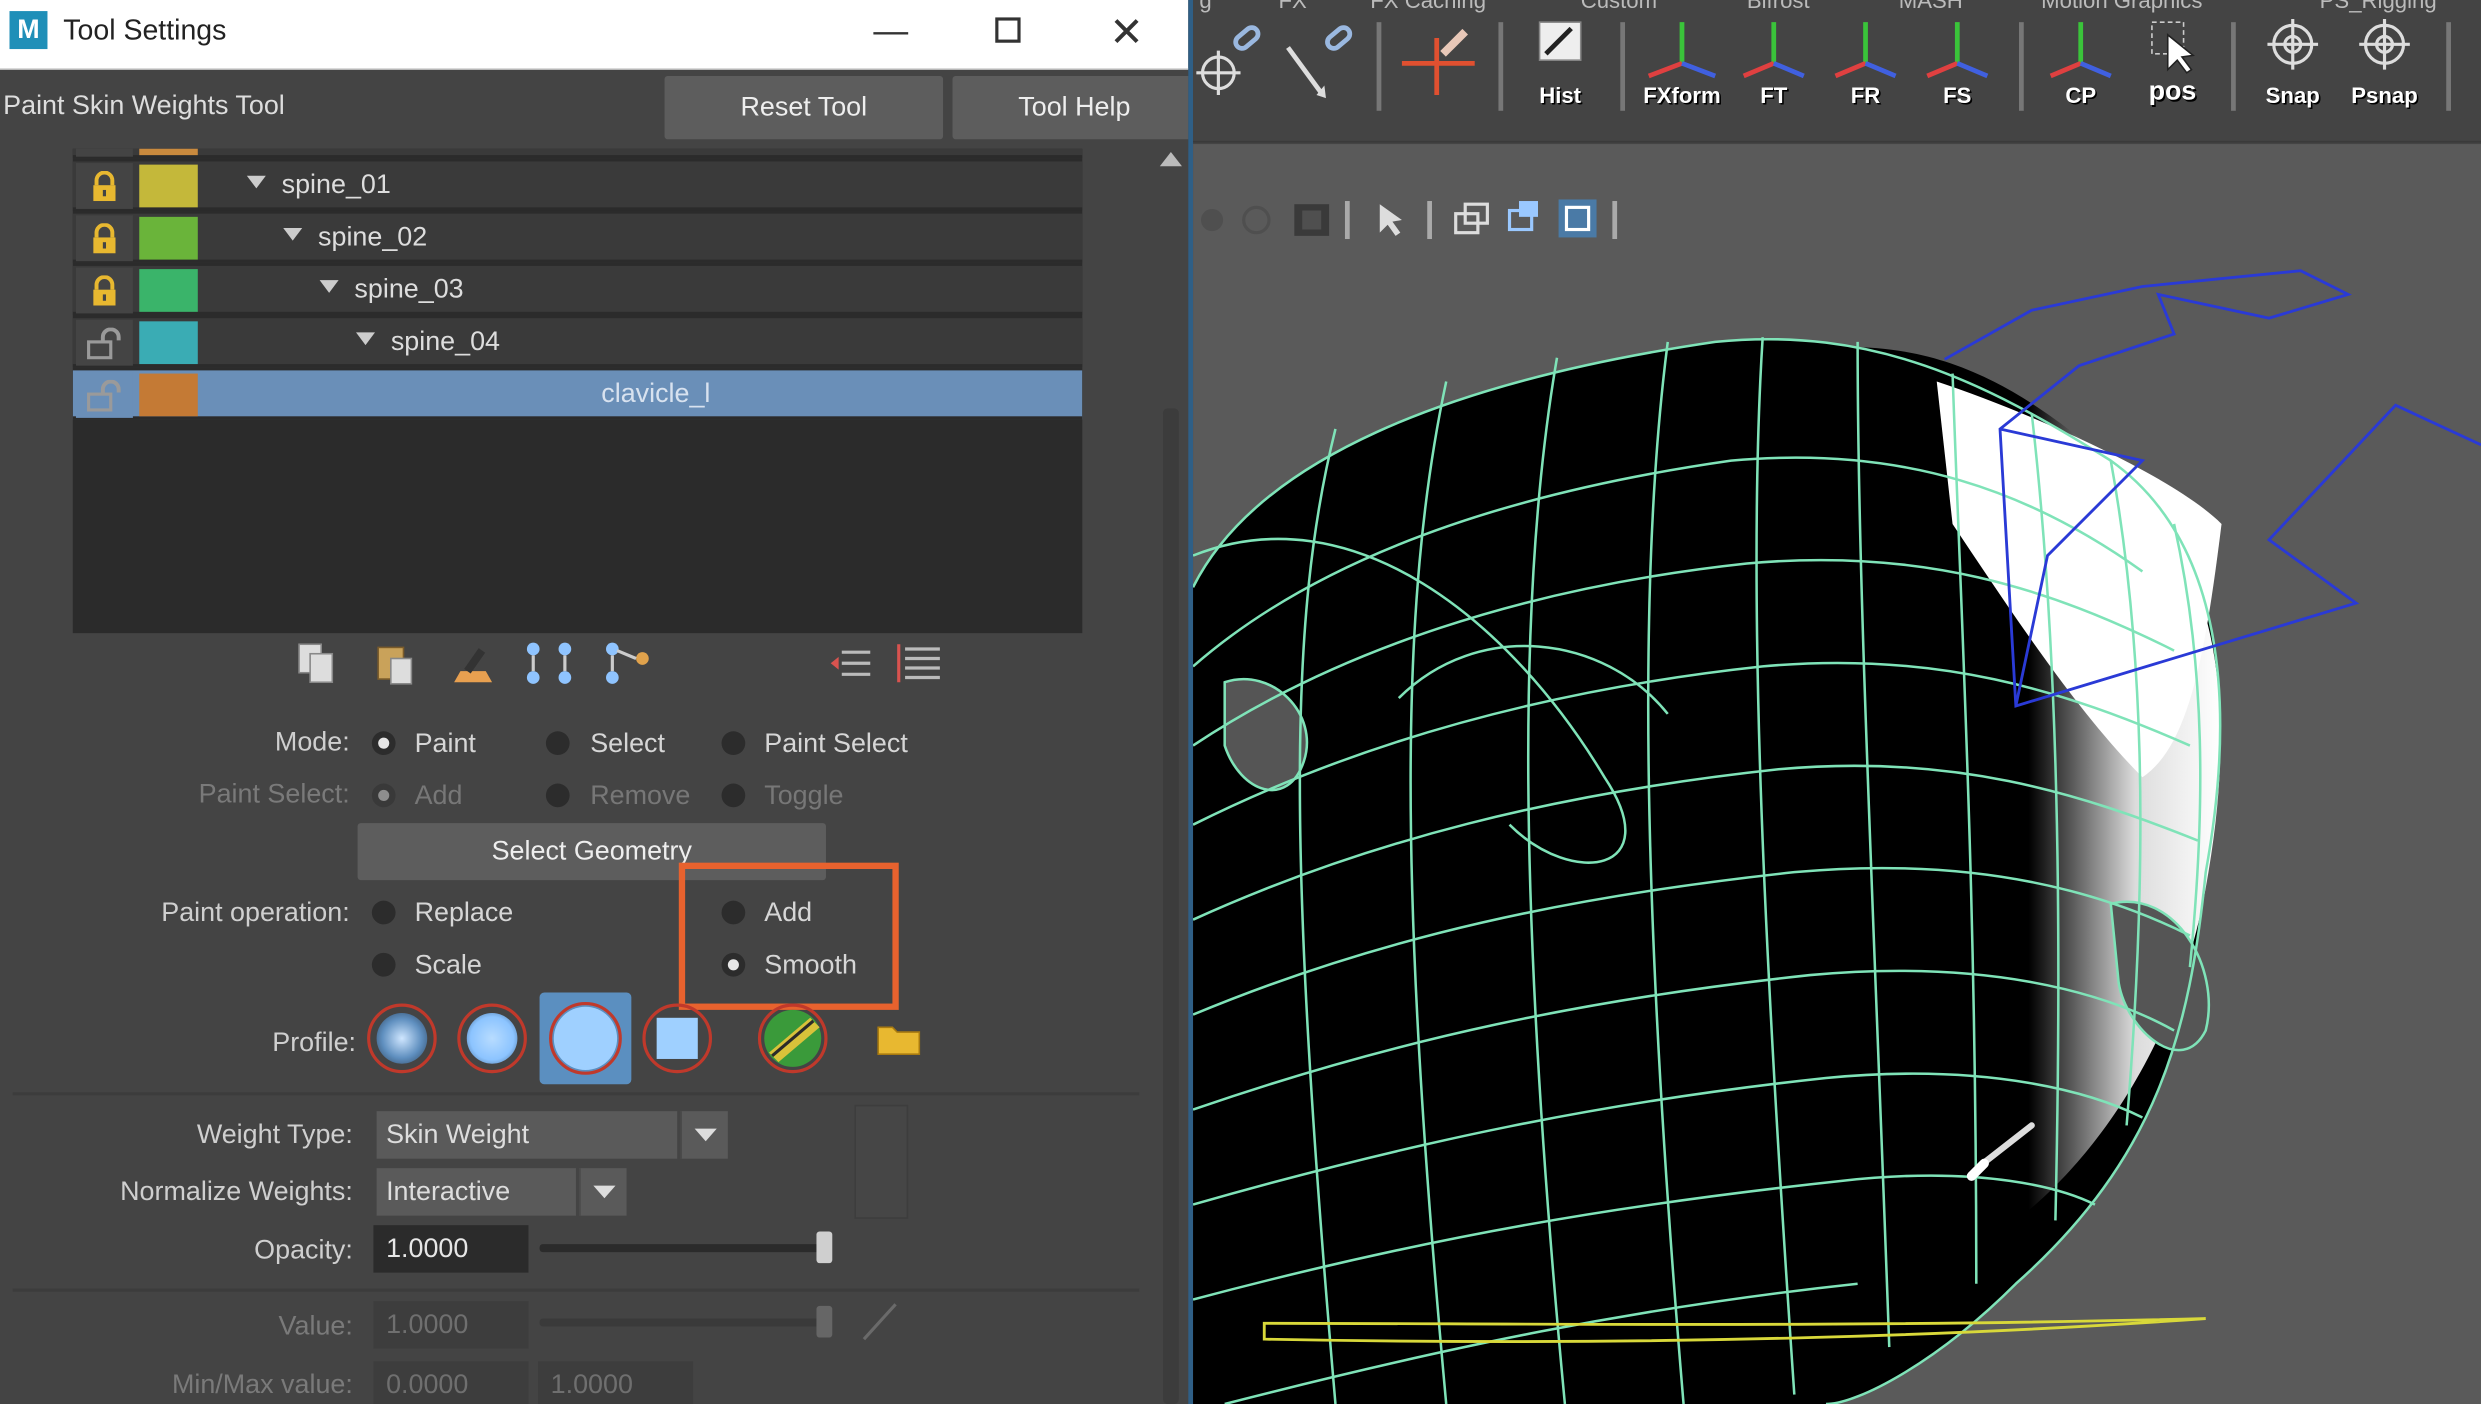  What do you see at coordinates (1438, 65) in the screenshot?
I see `joint-tool-icon` at bounding box center [1438, 65].